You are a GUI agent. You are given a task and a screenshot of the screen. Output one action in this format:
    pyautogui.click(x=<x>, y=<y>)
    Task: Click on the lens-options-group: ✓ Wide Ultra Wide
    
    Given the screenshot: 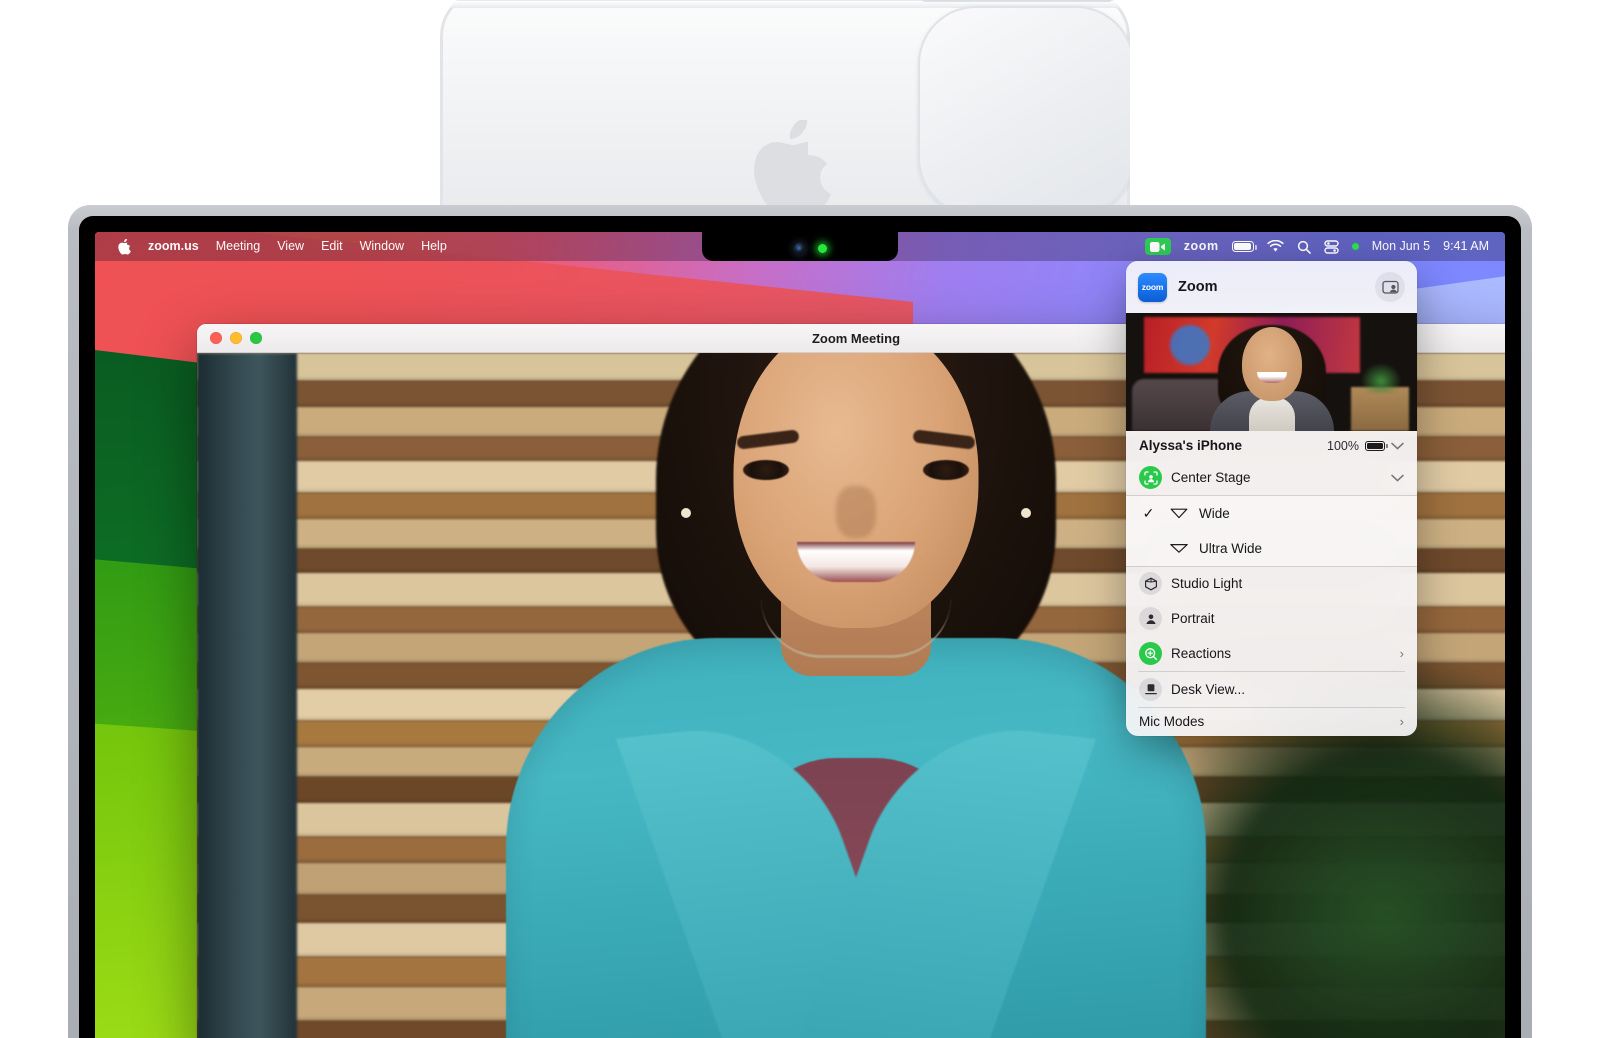 What is the action you would take?
    pyautogui.click(x=1271, y=530)
    